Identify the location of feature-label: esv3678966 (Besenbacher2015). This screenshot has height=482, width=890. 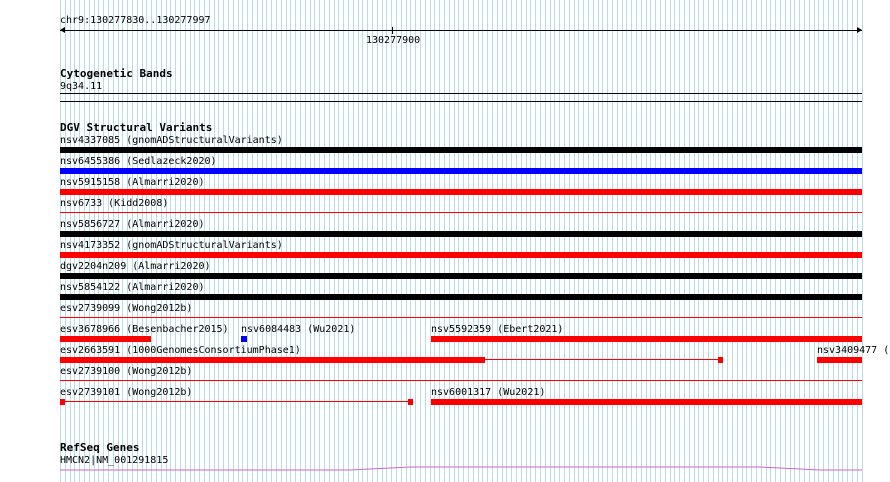
(144, 329).